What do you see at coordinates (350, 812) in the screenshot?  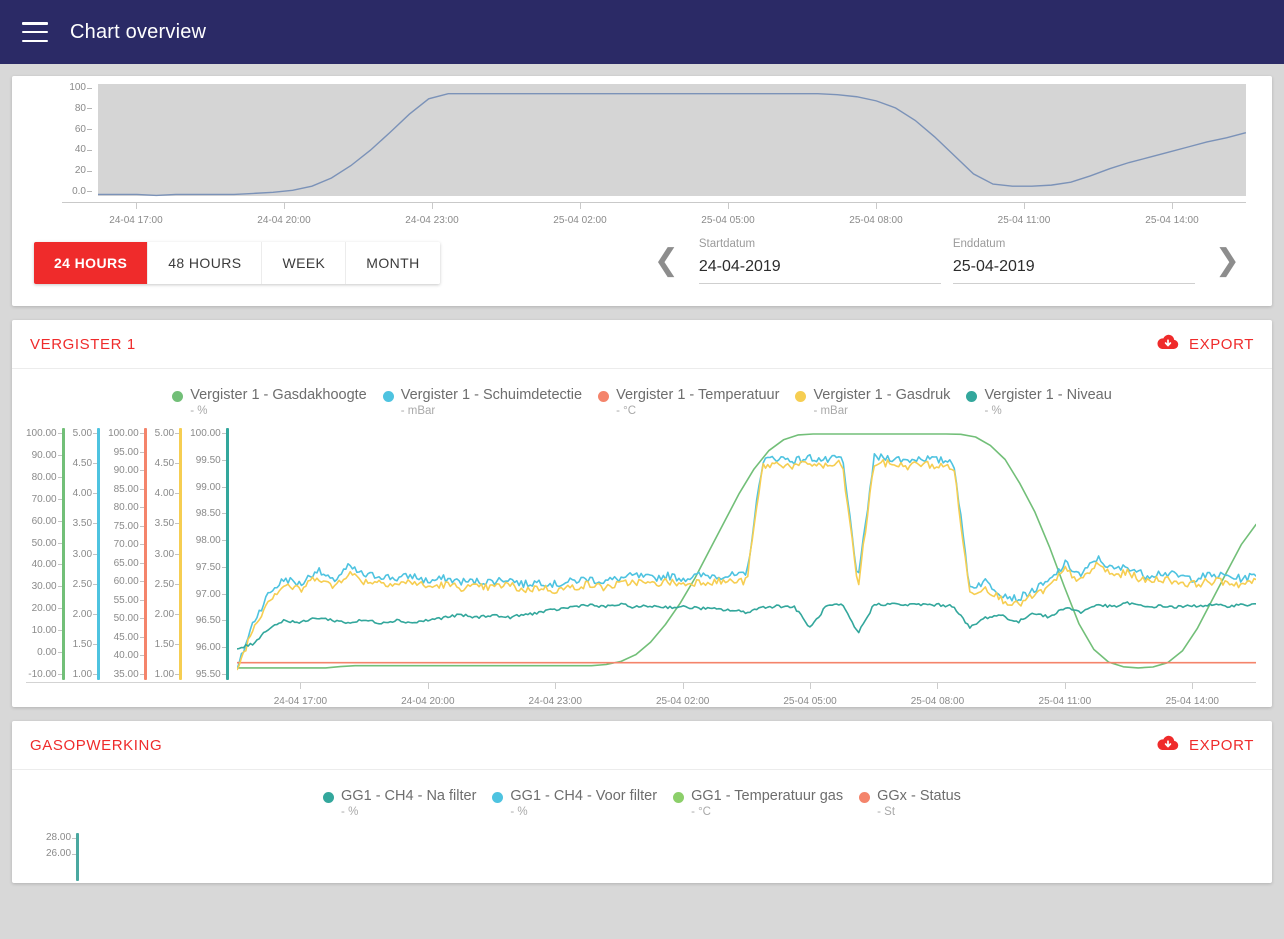 I see `legend-series-unit: - %` at bounding box center [350, 812].